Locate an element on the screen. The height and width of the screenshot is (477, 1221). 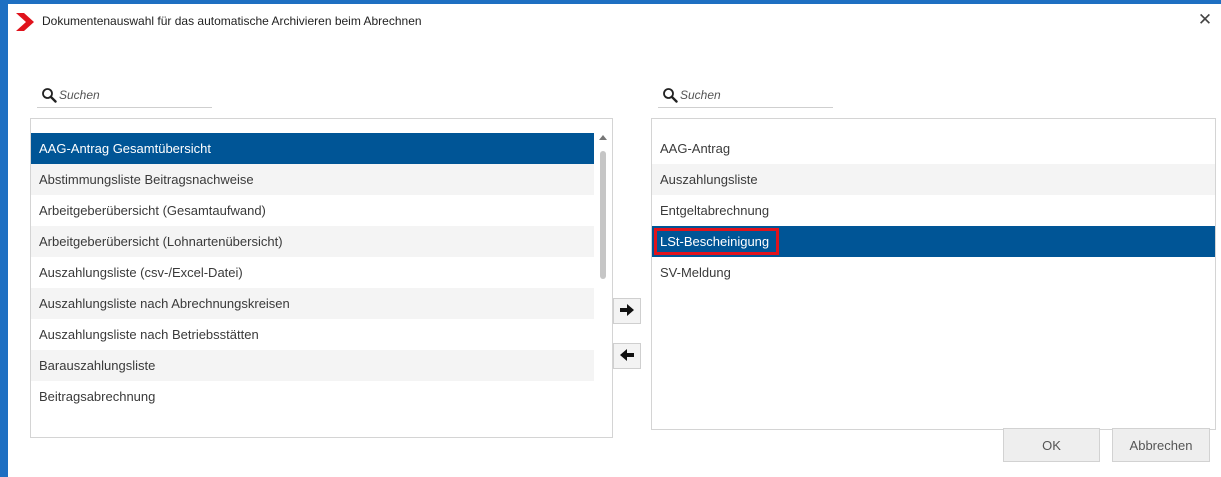
right-search-underline is located at coordinates (745, 107).